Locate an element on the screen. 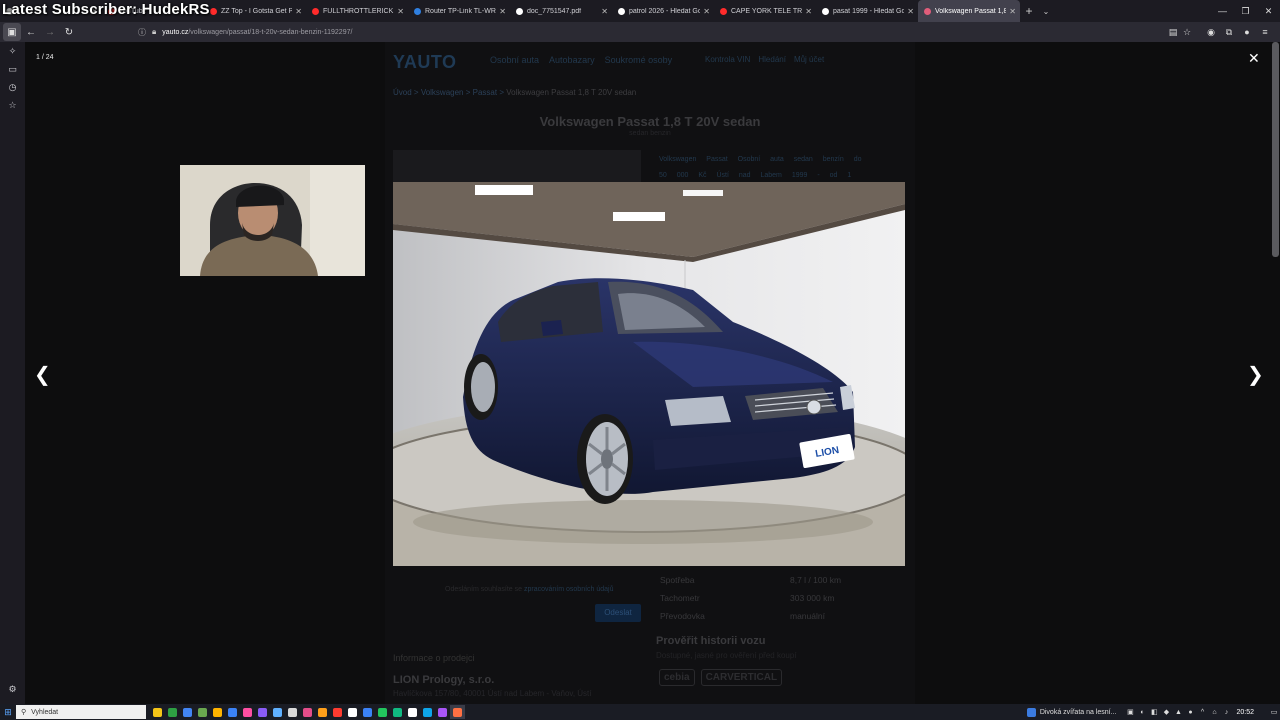 The image size is (1280, 720). breadcrumb-item: Volkswagen is located at coordinates (442, 92).